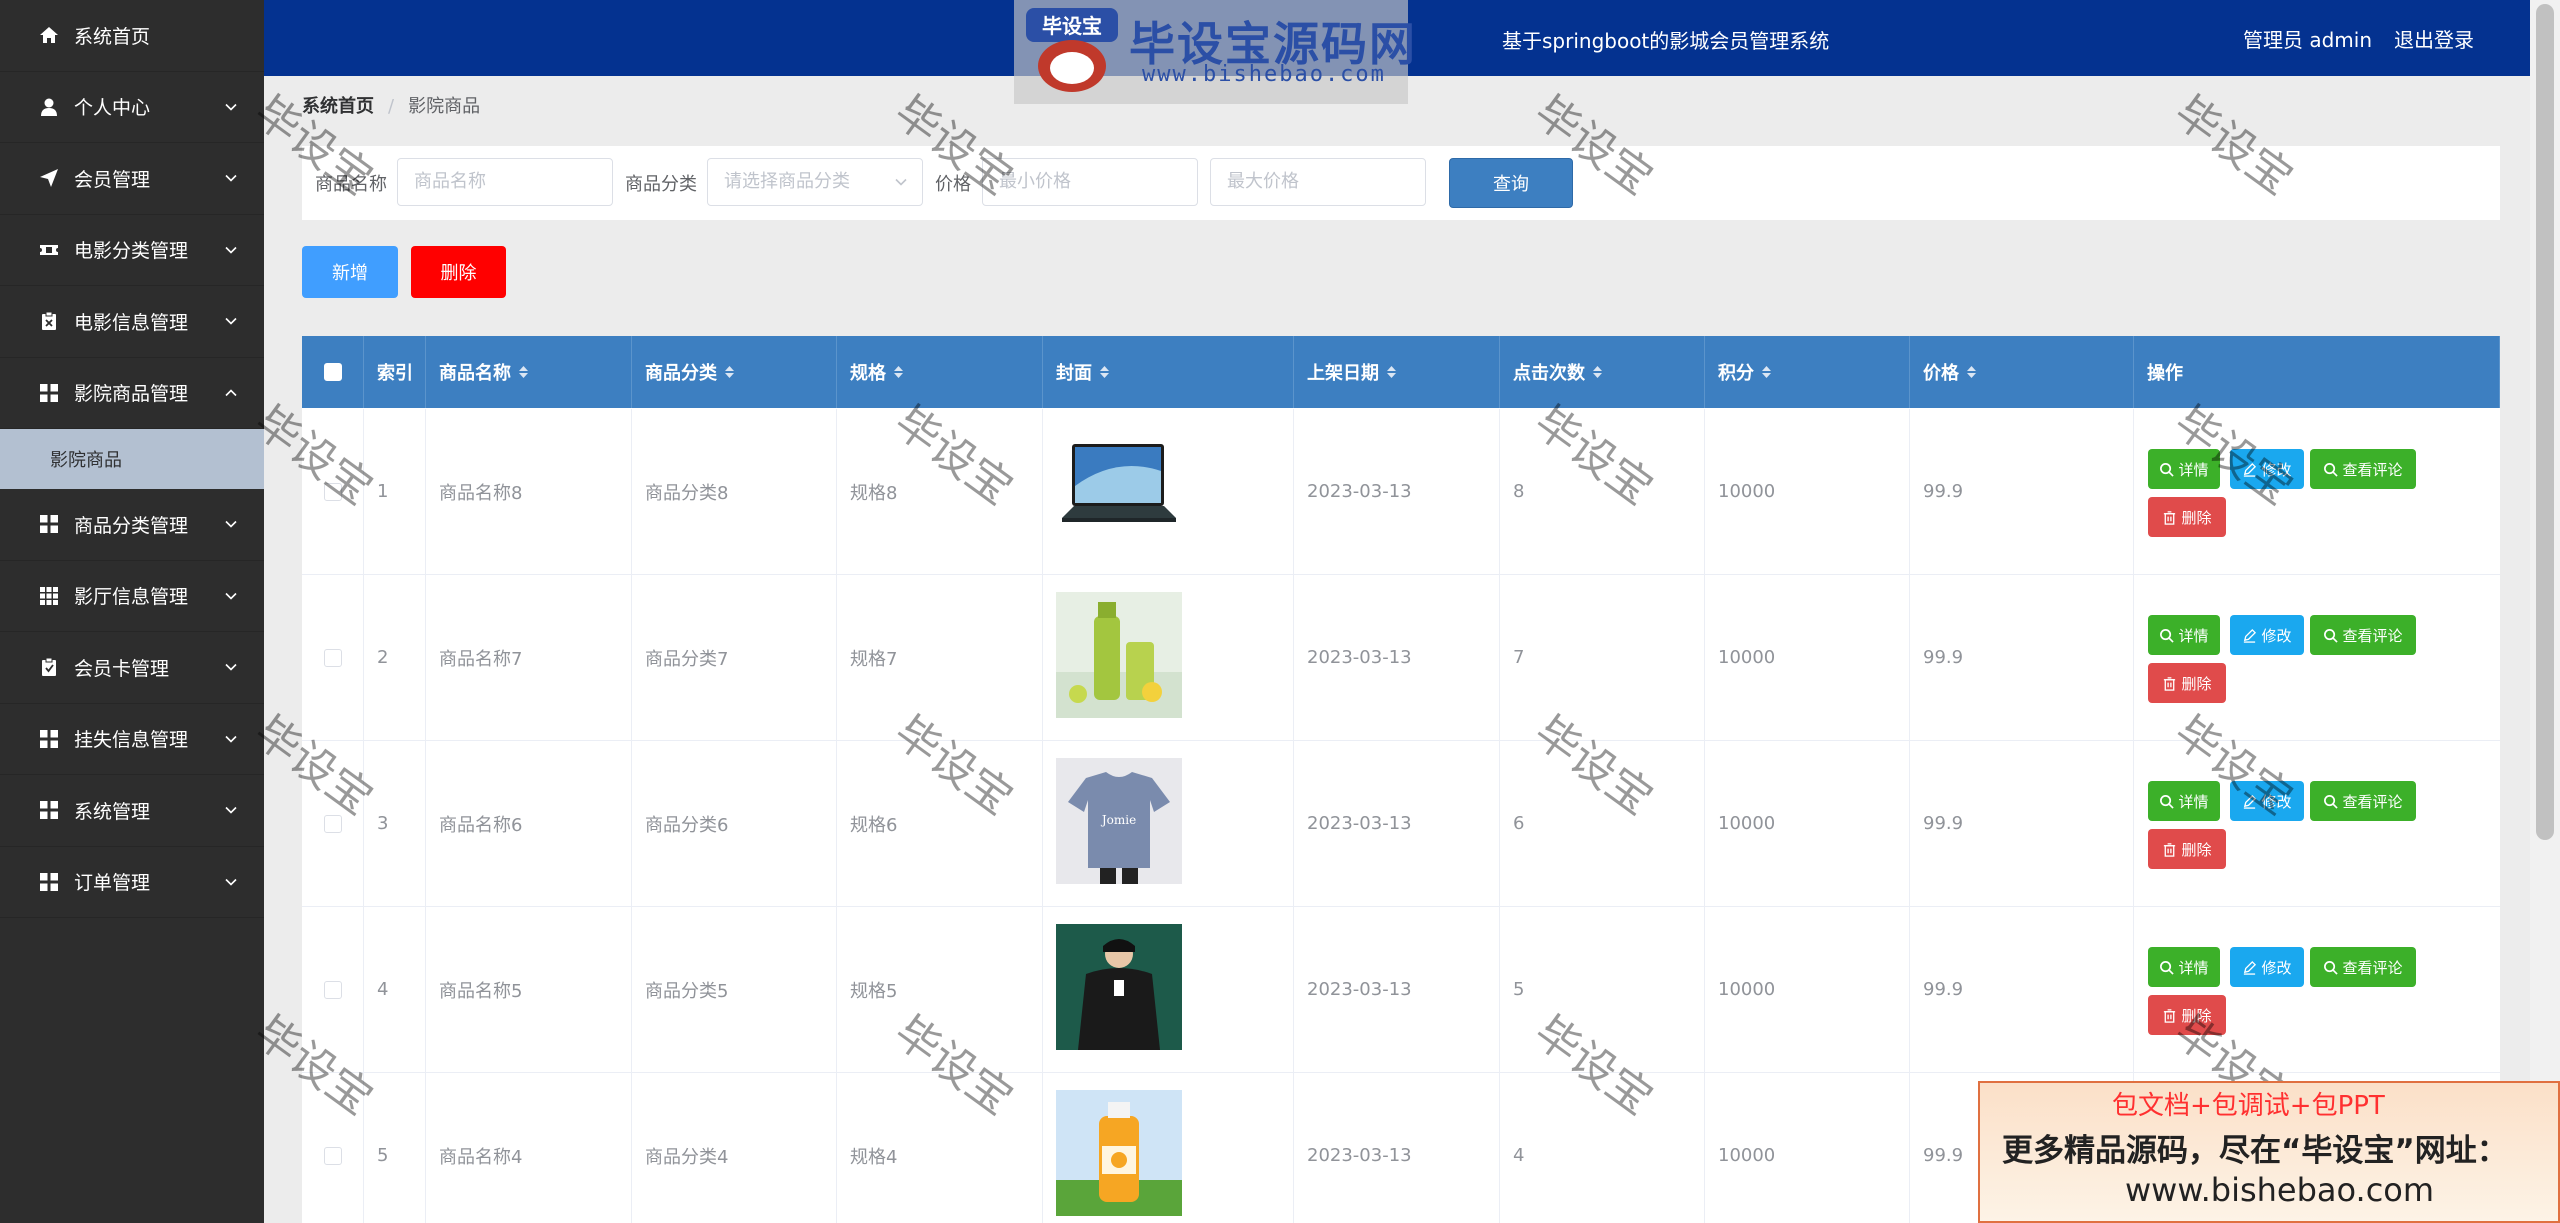  I want to click on column-header: 点击次数, so click(1602, 372).